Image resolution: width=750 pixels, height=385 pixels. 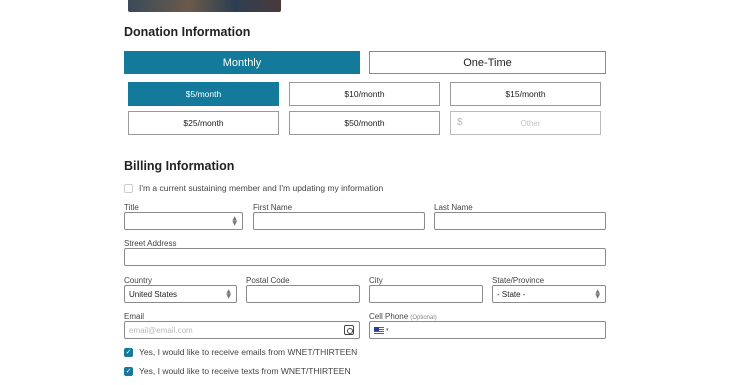 I want to click on amount-15-button: $15/month, so click(x=525, y=94).